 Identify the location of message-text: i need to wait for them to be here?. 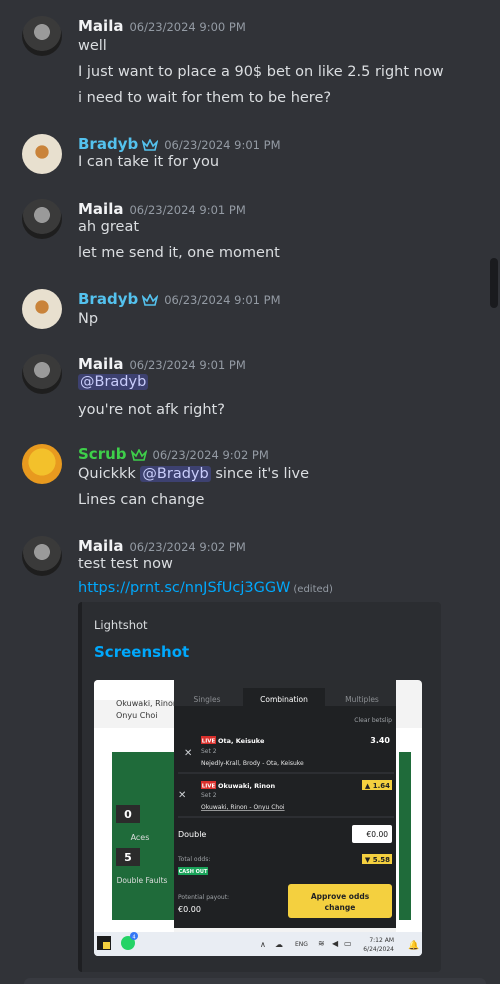
(205, 98).